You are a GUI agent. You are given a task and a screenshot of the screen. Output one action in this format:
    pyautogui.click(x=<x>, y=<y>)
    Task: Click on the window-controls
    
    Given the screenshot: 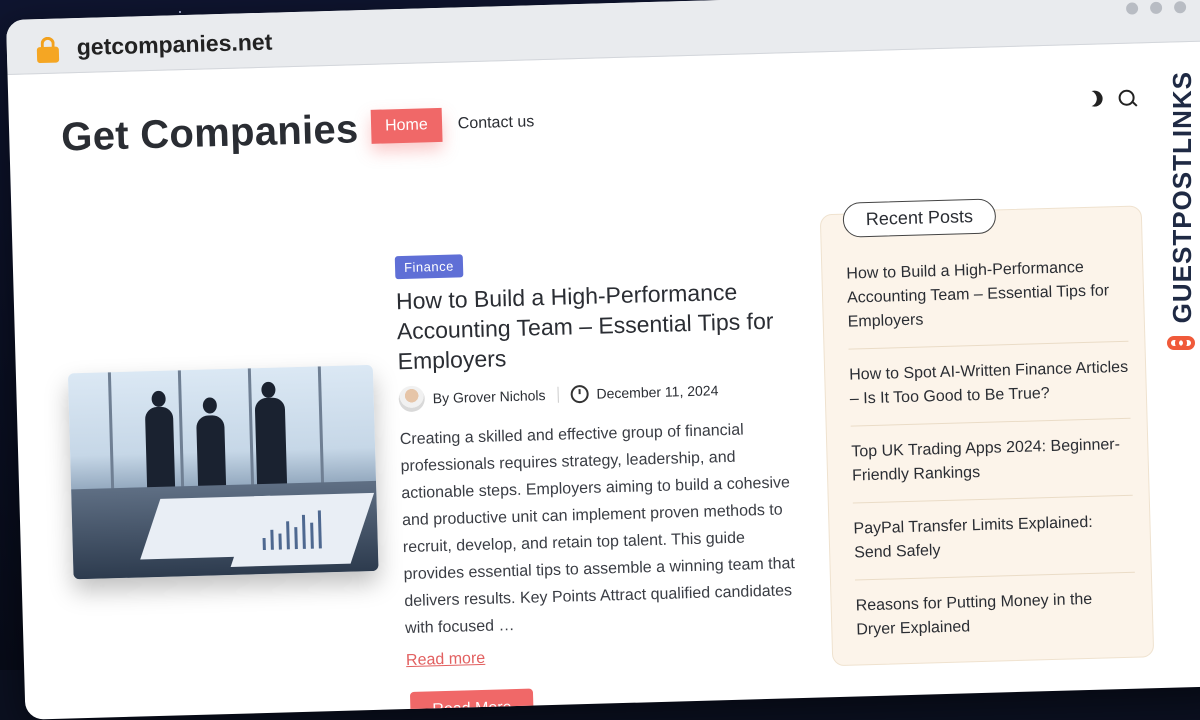 What is the action you would take?
    pyautogui.click(x=1156, y=8)
    